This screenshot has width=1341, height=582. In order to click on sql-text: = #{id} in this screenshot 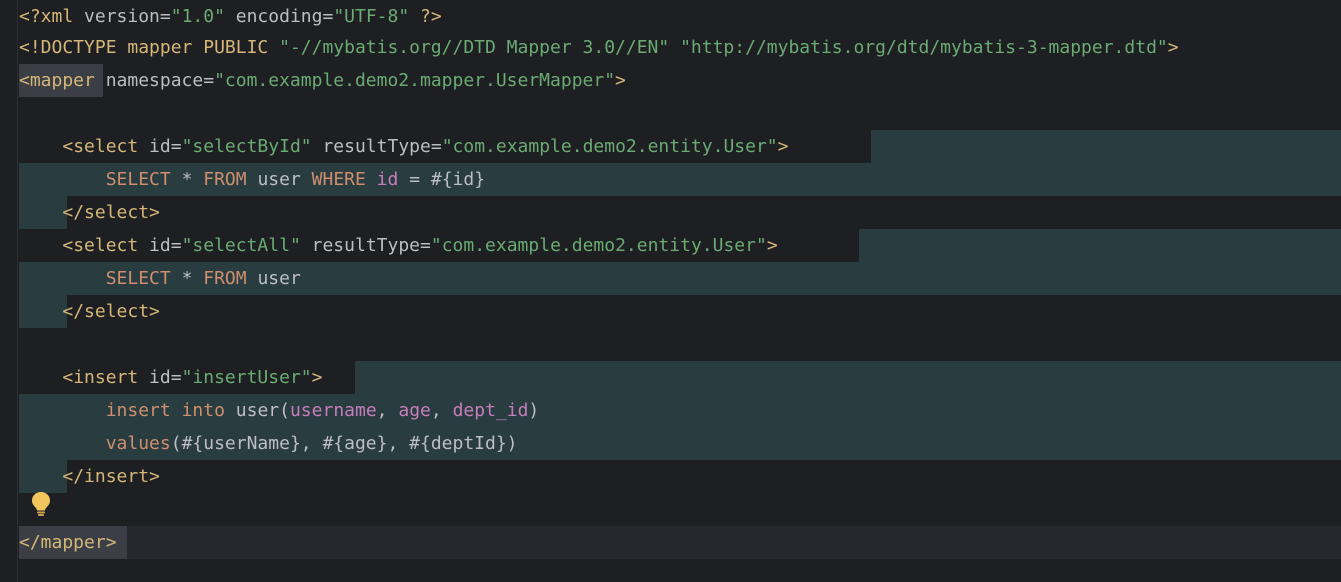, I will do `click(442, 179)`.